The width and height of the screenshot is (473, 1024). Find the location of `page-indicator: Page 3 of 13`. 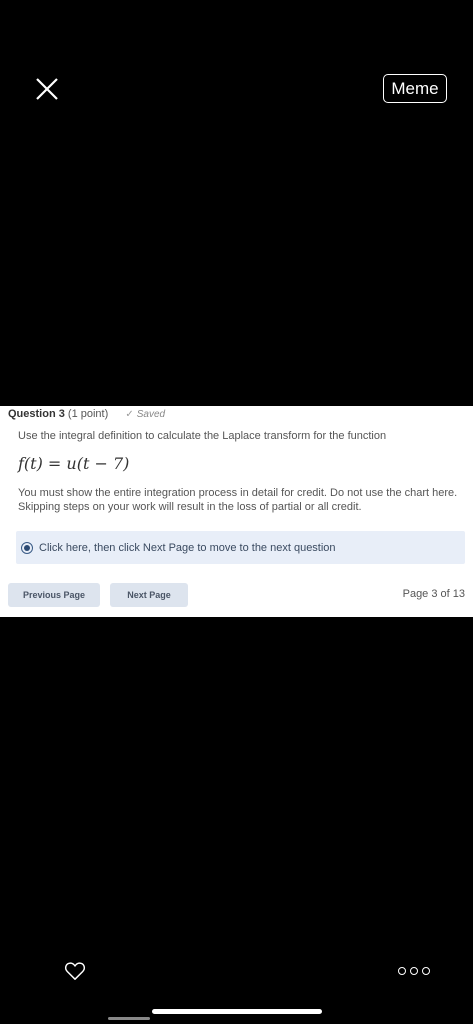

page-indicator: Page 3 of 13 is located at coordinates (433, 594).